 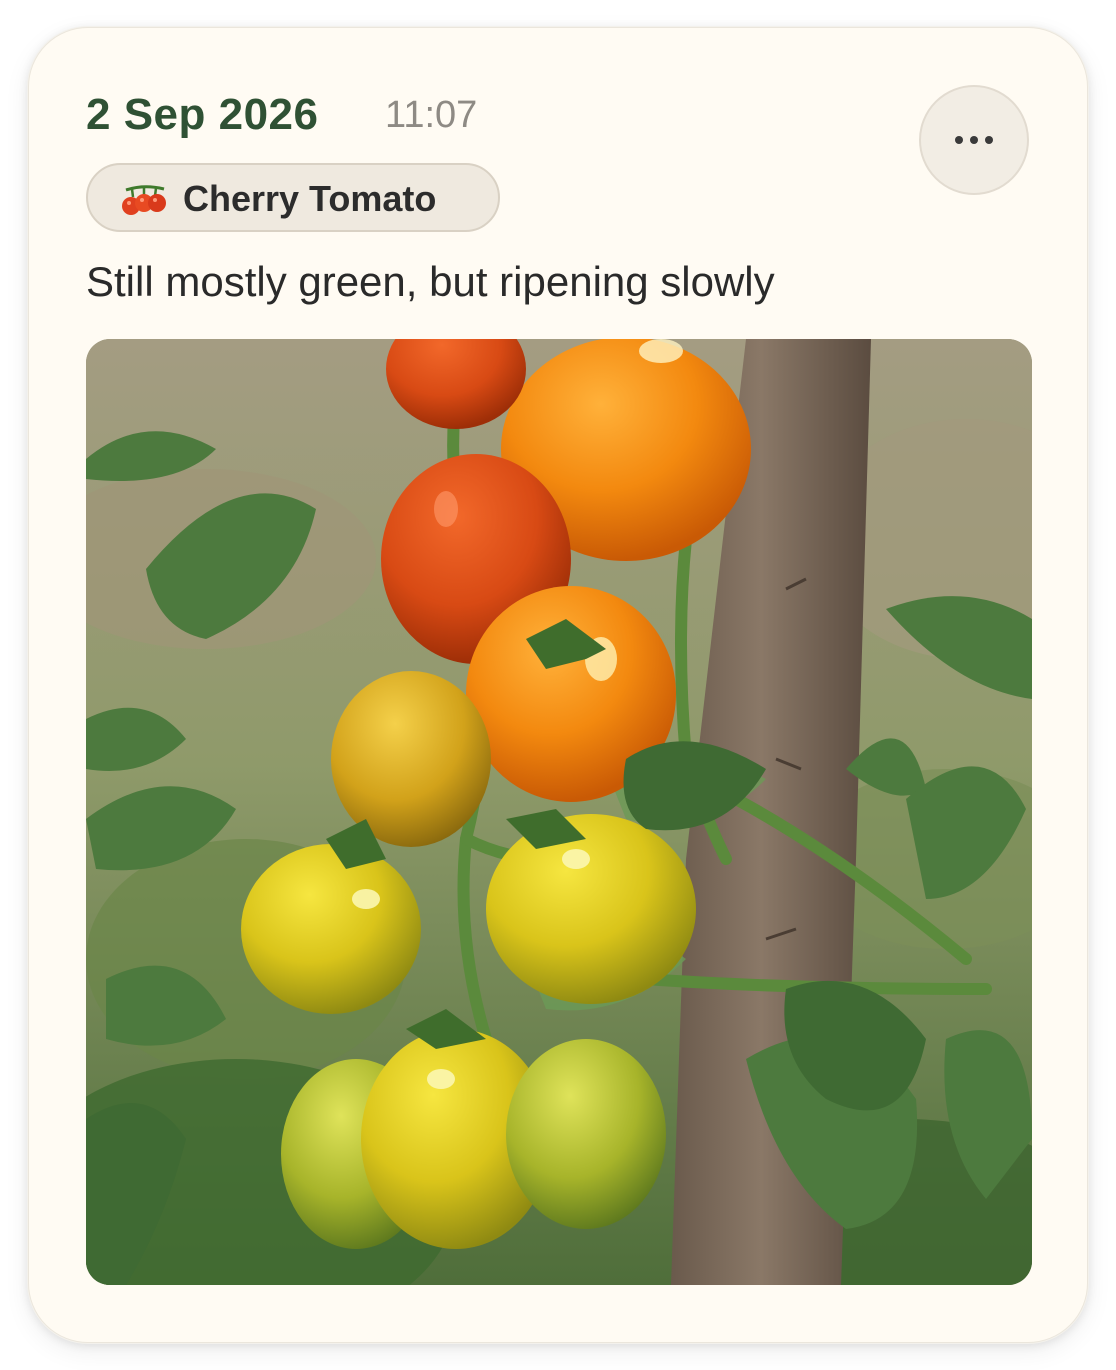 What do you see at coordinates (430, 281) in the screenshot?
I see `entry-note: Still mostly green, but ripening slowly` at bounding box center [430, 281].